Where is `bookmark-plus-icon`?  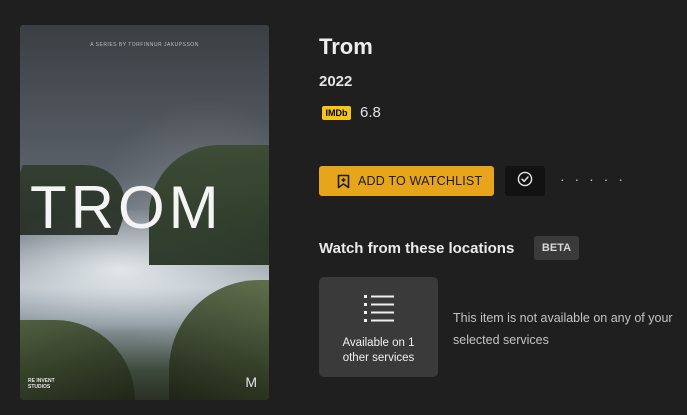 bookmark-plus-icon is located at coordinates (343, 181).